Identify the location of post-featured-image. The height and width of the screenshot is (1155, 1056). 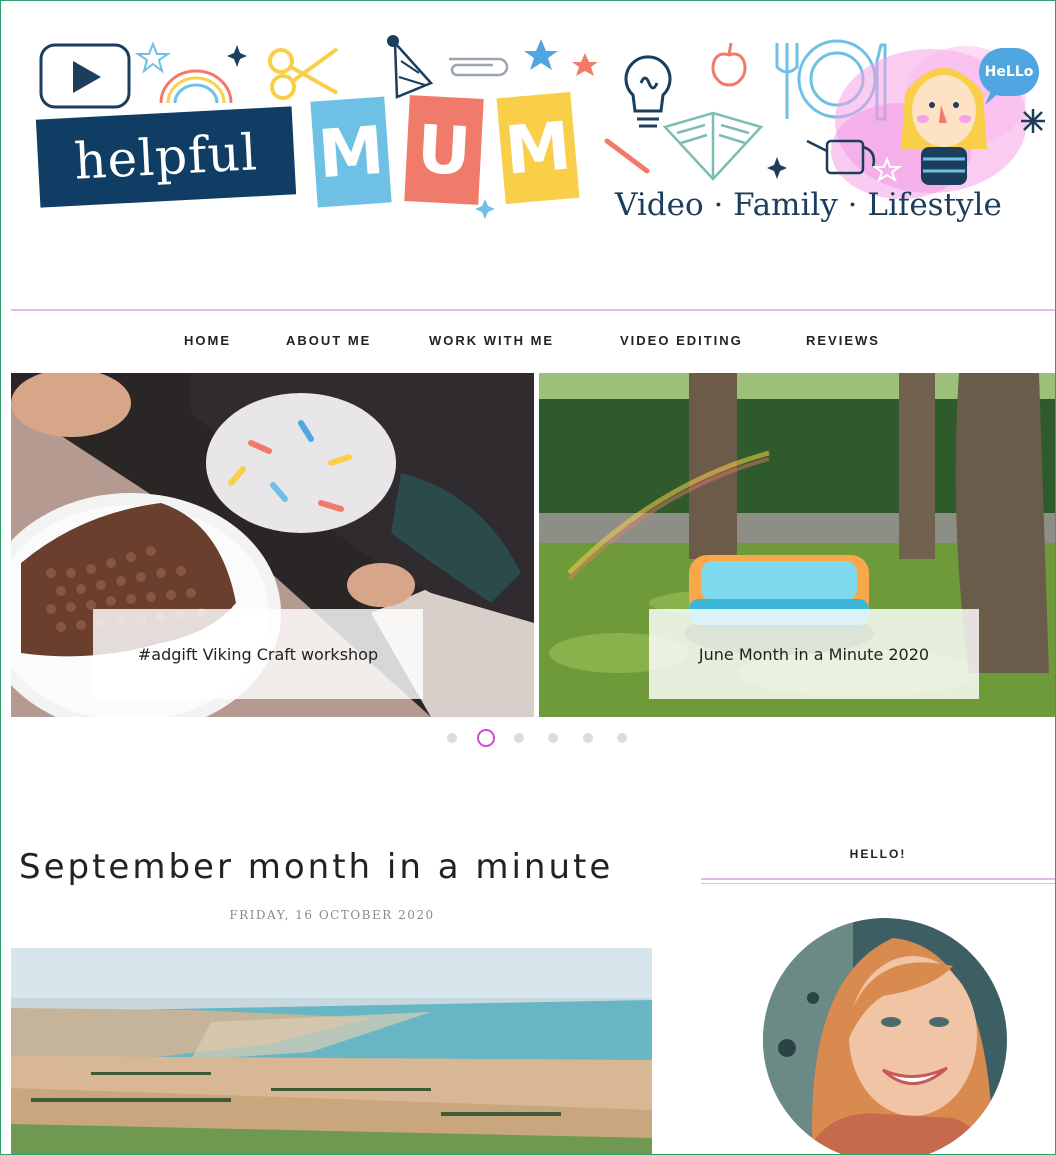
(331, 1051).